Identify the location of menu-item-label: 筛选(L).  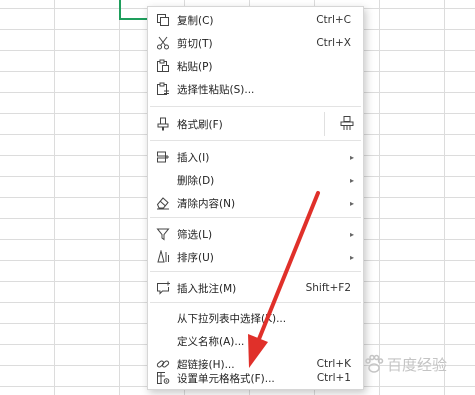
(195, 234).